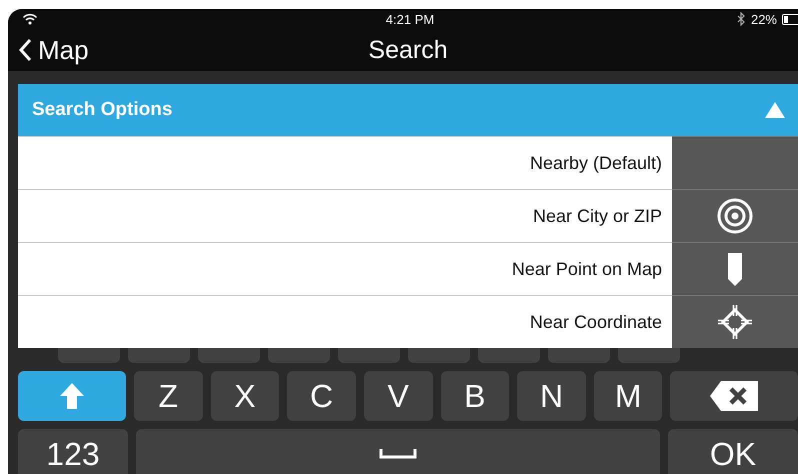 The image size is (798, 474). I want to click on battery-icon, so click(790, 19).